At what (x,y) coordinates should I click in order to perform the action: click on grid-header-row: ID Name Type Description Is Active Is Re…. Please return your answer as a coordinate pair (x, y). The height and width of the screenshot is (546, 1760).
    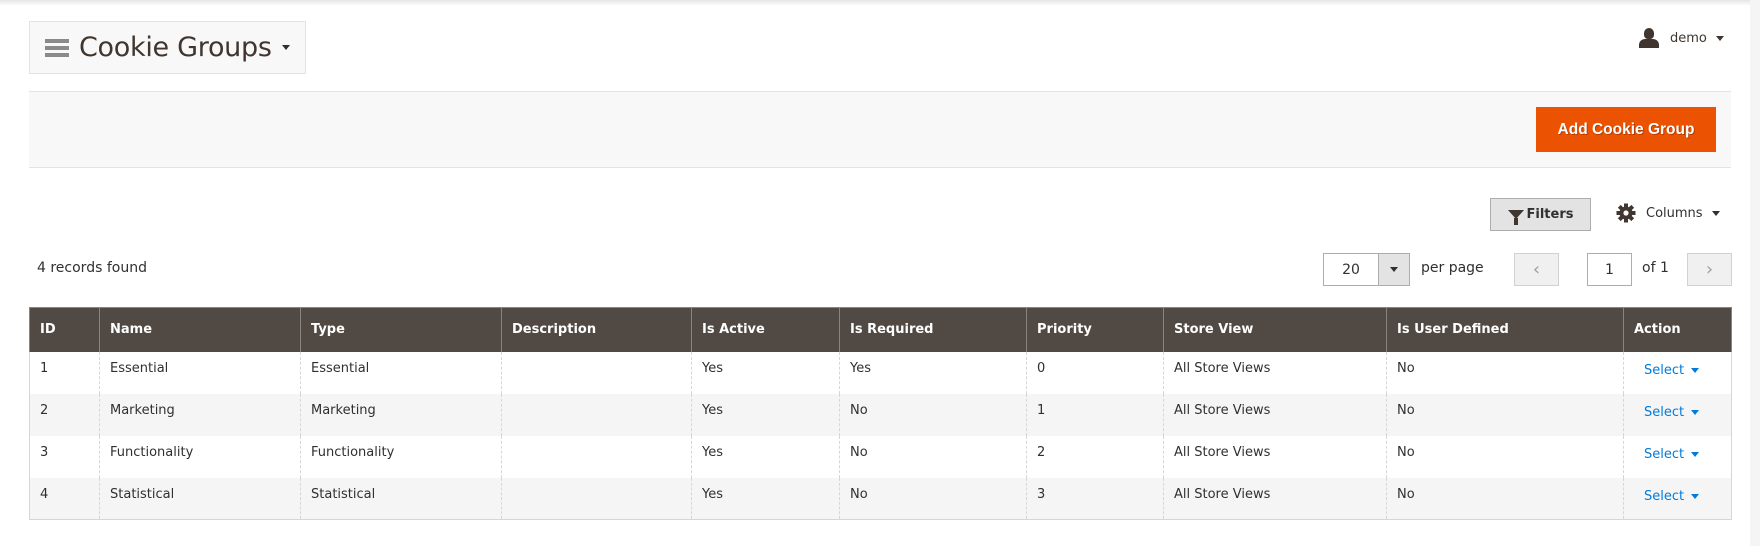
    Looking at the image, I should click on (880, 329).